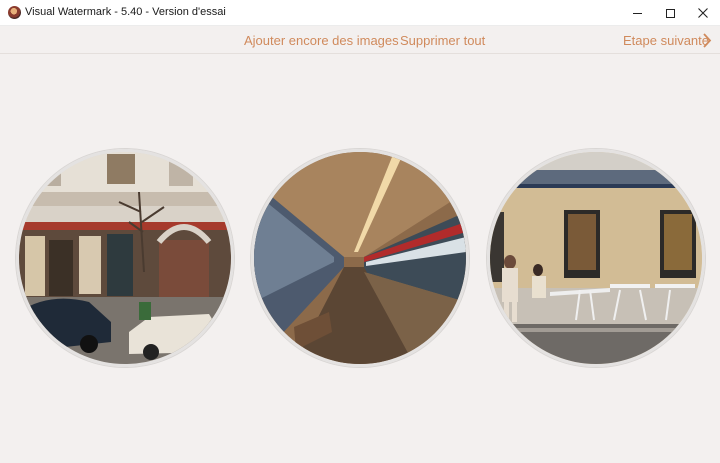 This screenshot has height=463, width=720. What do you see at coordinates (442, 40) in the screenshot?
I see `remove-all-button: Supprimer tout` at bounding box center [442, 40].